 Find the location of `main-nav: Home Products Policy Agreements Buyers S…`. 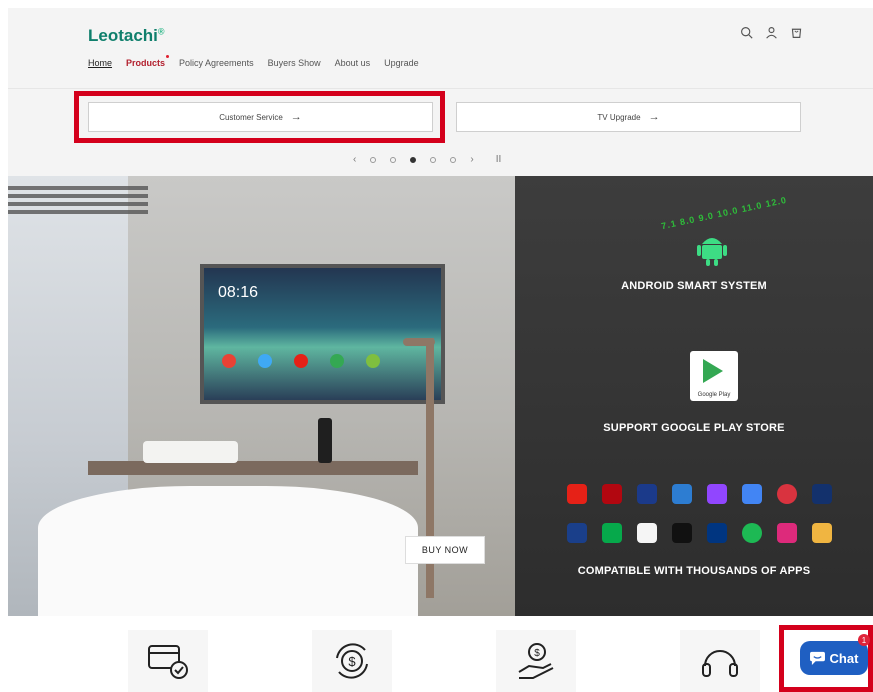

main-nav: Home Products Policy Agreements Buyers S… is located at coordinates (253, 61).